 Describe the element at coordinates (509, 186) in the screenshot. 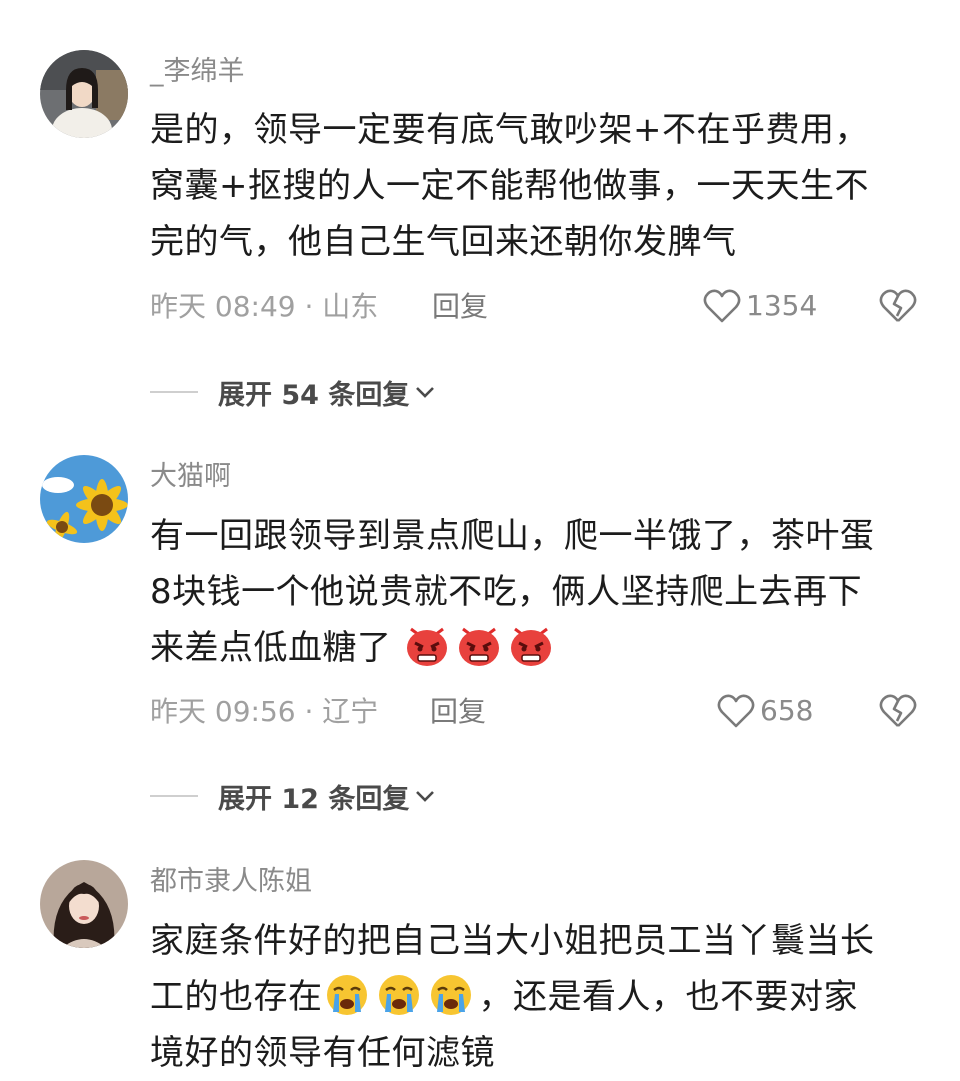

I see `comment-line: 窝囊+抠搜的人一定不能帮他做事，一天天生不` at that location.